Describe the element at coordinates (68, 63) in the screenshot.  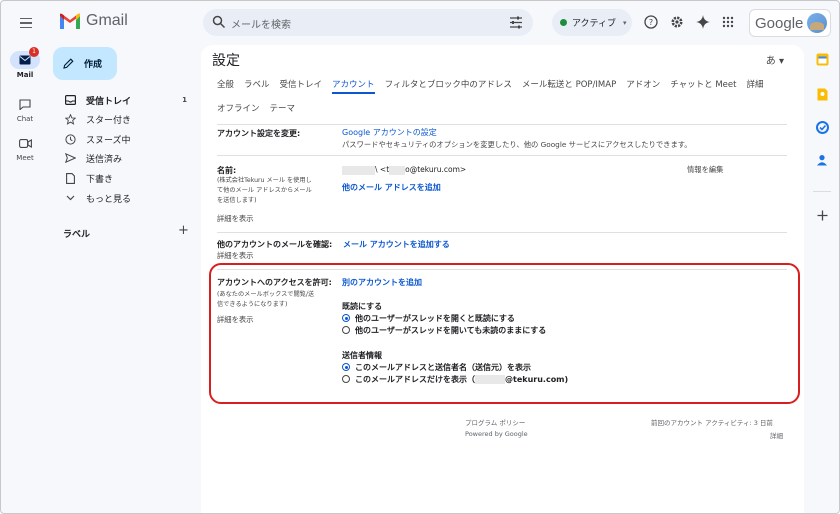
I see `pencil-icon` at that location.